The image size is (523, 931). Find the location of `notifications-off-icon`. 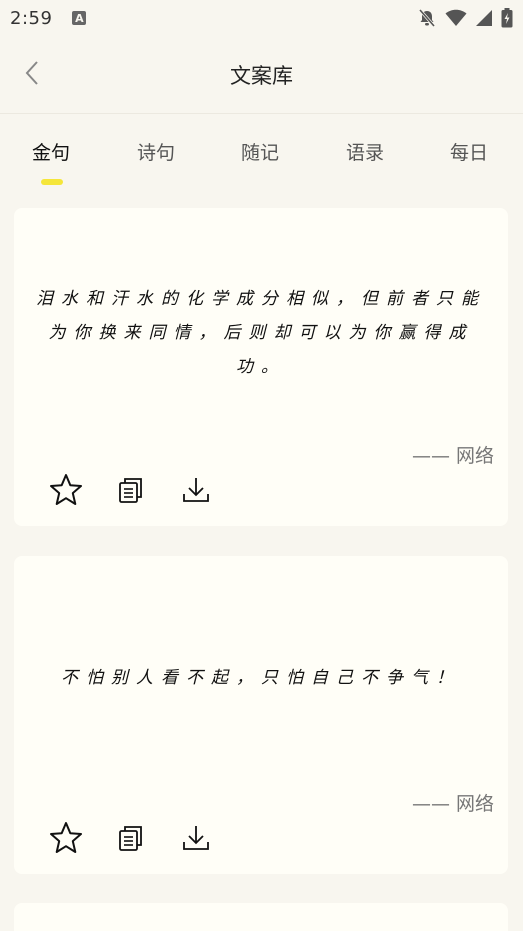

notifications-off-icon is located at coordinates (427, 18).